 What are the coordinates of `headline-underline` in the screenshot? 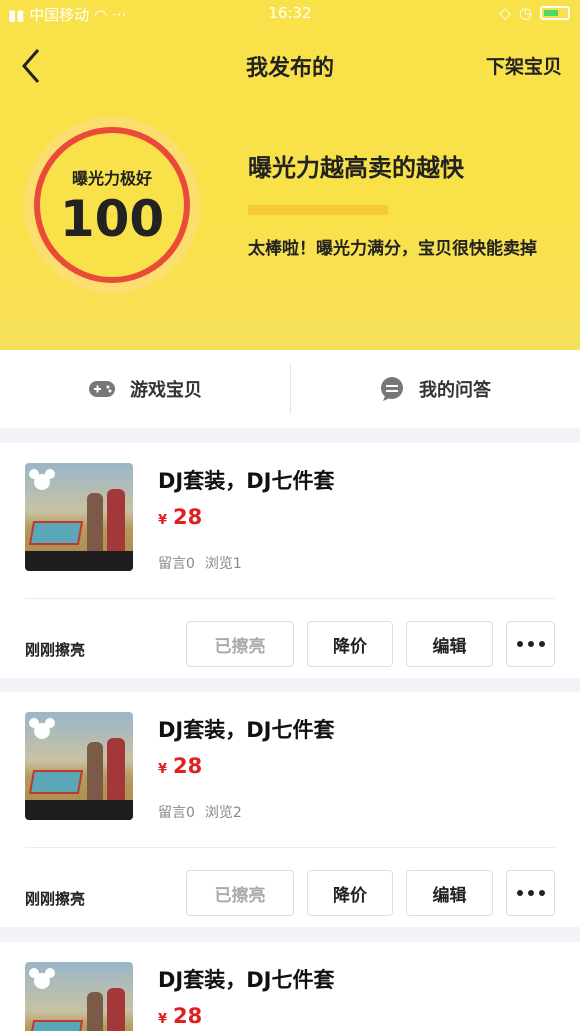 It's located at (318, 210).